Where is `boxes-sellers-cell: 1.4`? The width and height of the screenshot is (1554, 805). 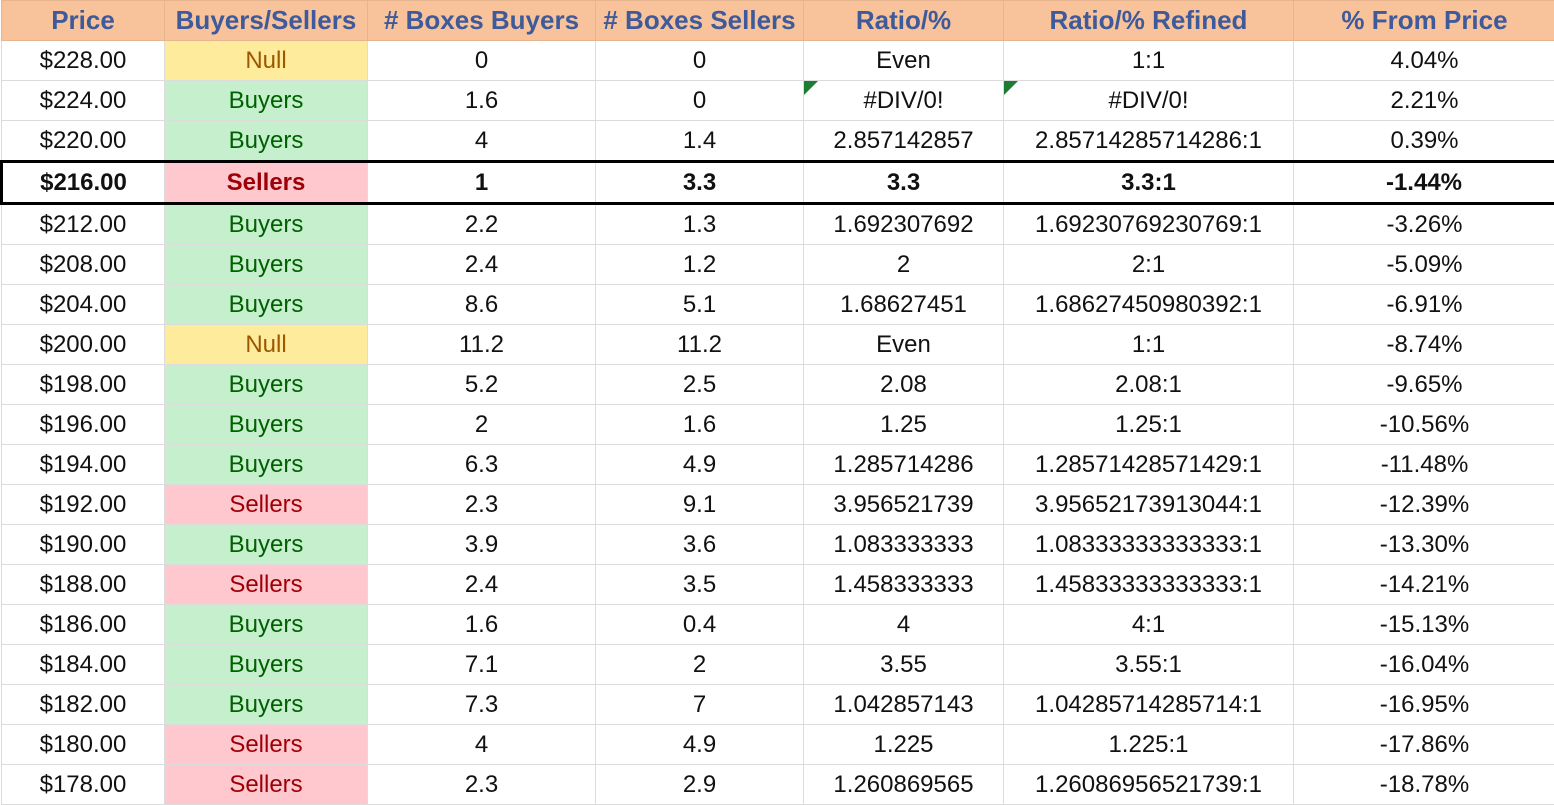
boxes-sellers-cell: 1.4 is located at coordinates (700, 141).